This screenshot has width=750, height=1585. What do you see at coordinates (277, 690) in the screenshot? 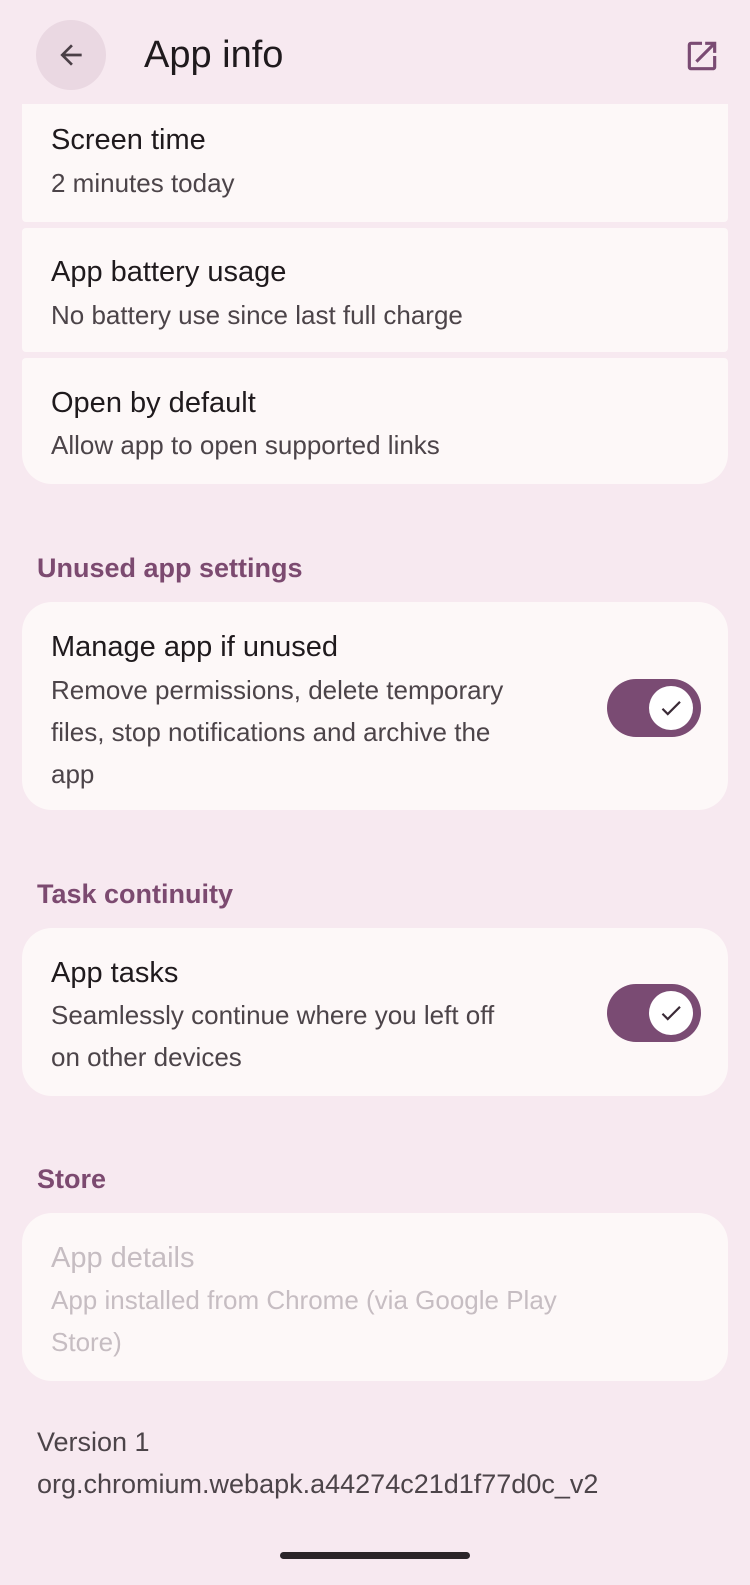
I see `manage-unused-subtitle-line: Remove permissions, delete temporary` at bounding box center [277, 690].